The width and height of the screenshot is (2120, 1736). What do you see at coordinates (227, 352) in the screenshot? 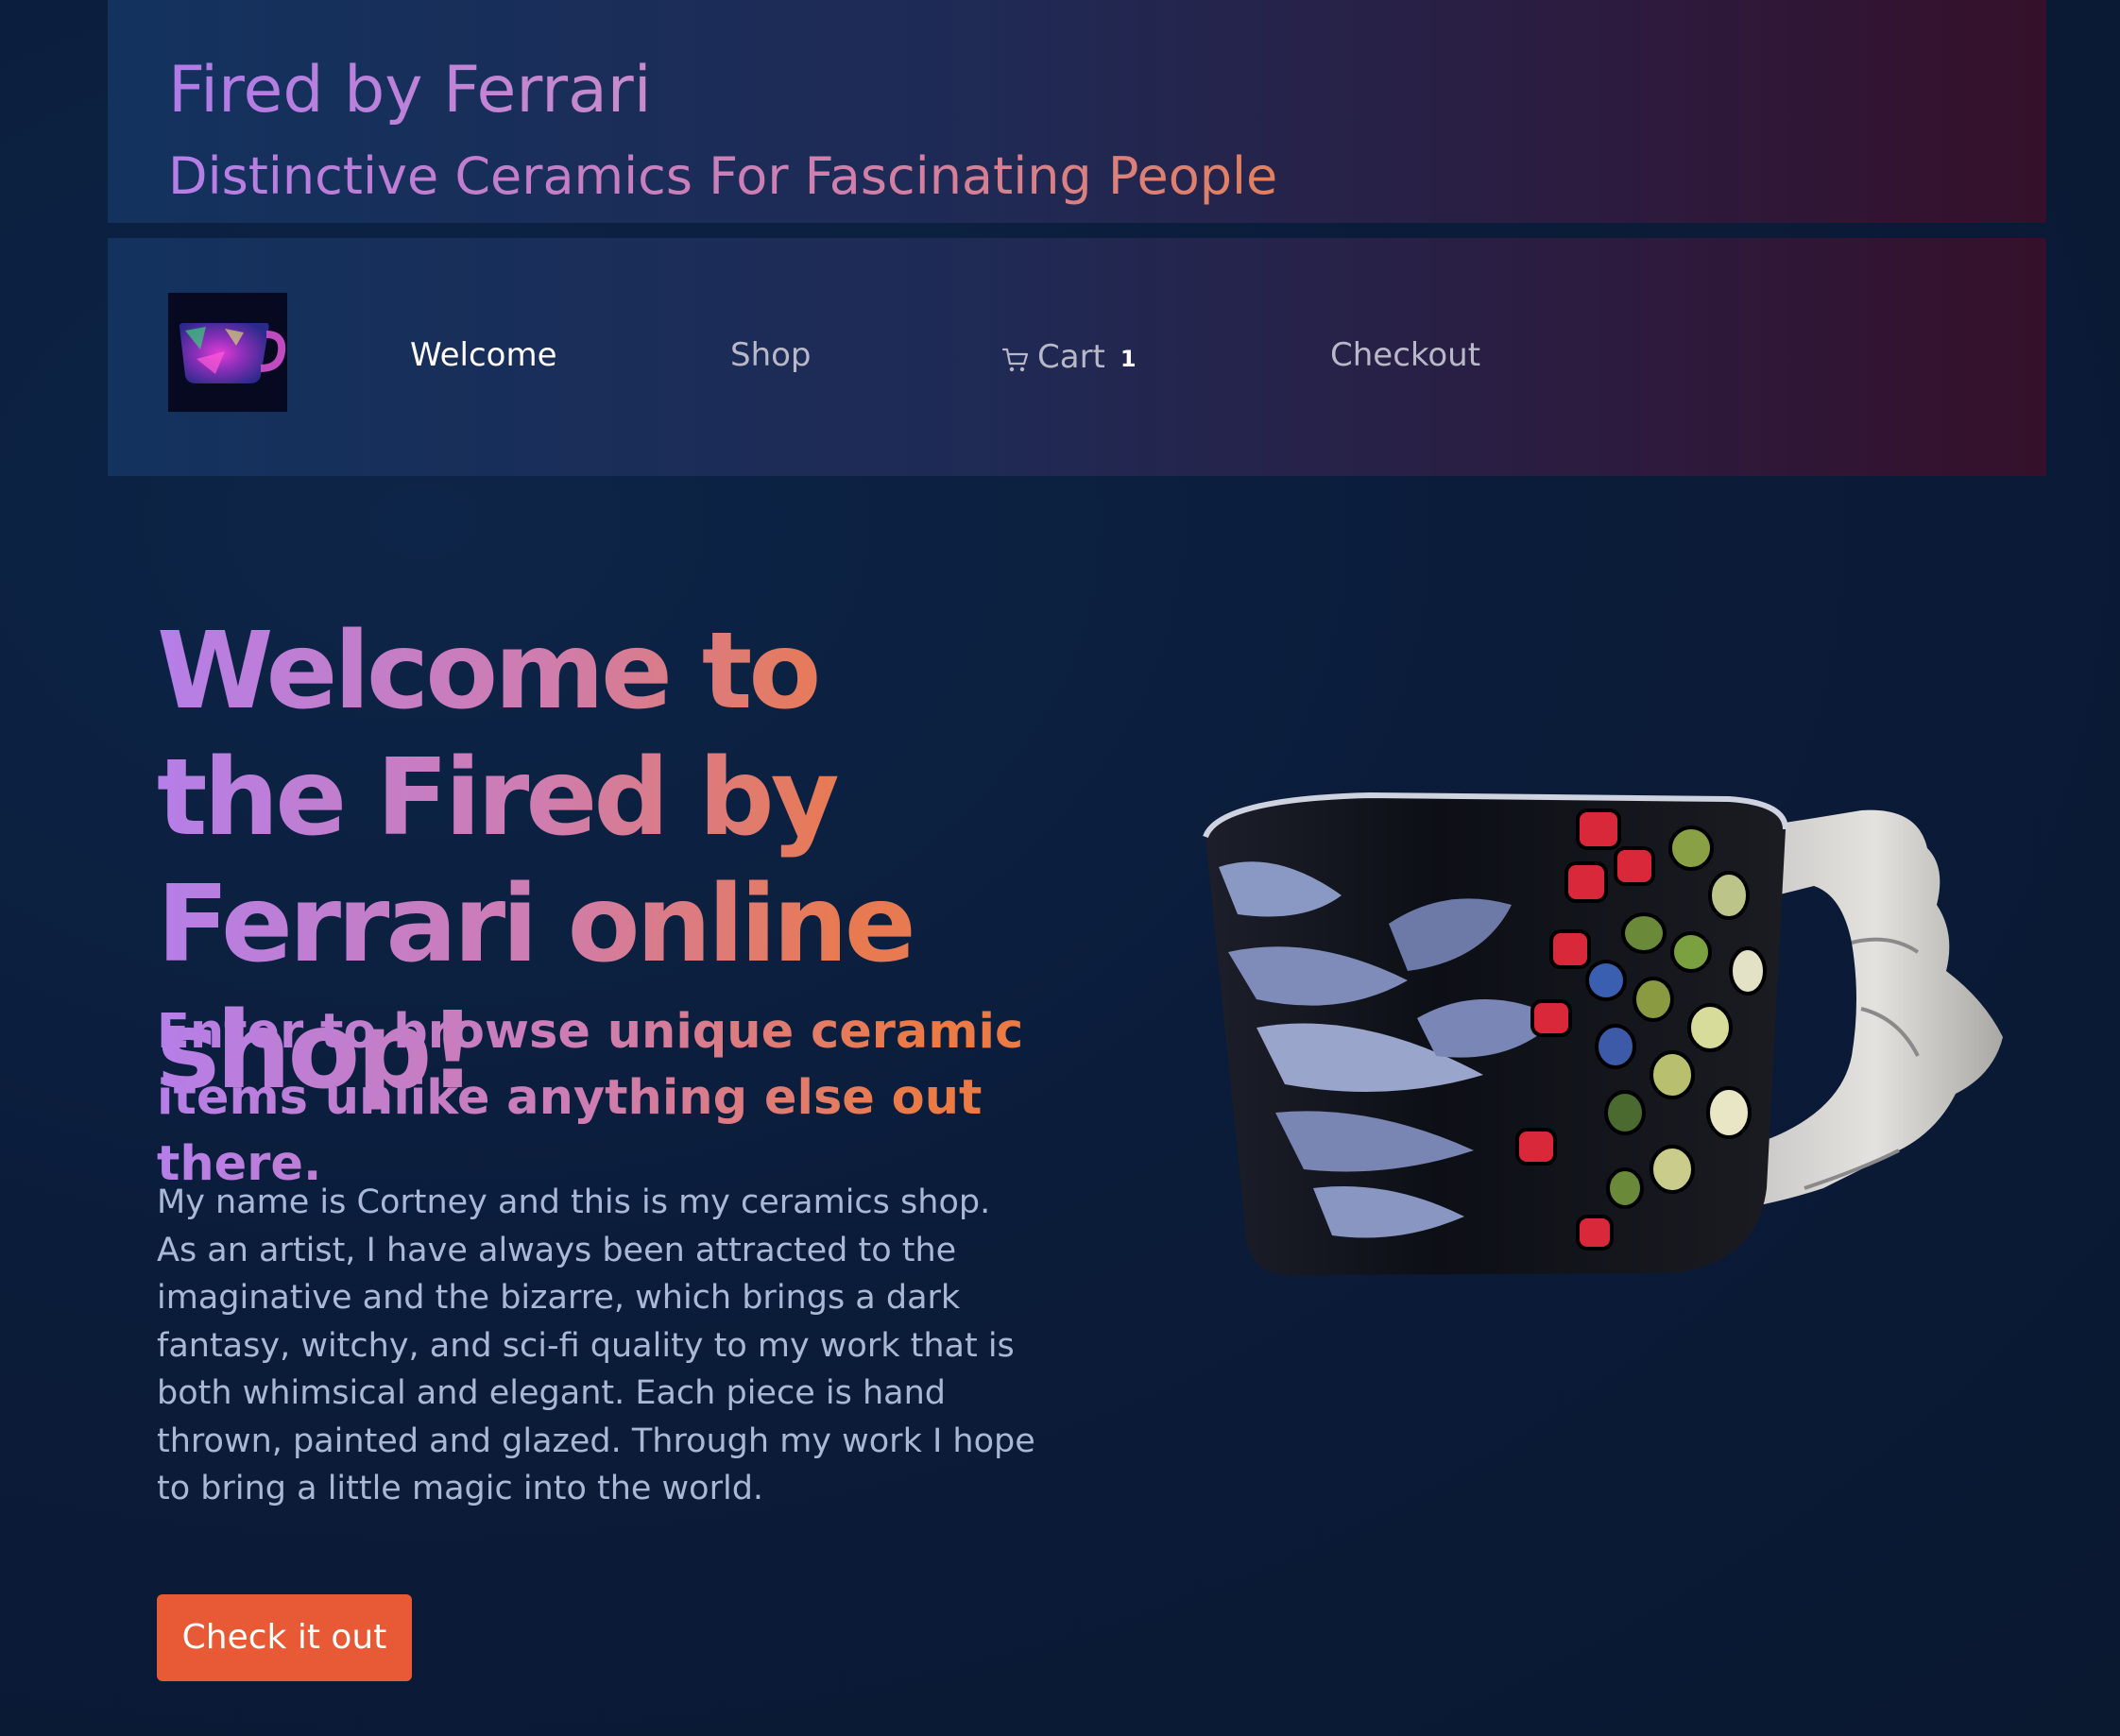
I see `mug-logo-icon` at bounding box center [227, 352].